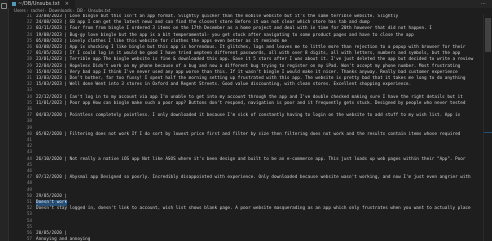 The height and width of the screenshot is (241, 492). I want to click on breadcrumb-item: DB, so click(80, 10).